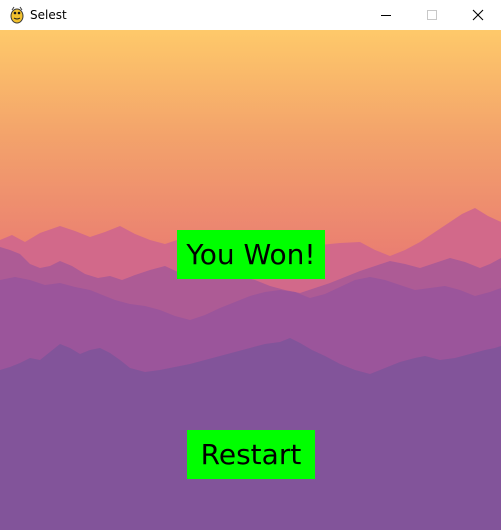 Image resolution: width=501 pixels, height=530 pixels. I want to click on minimize-icon, so click(386, 15).